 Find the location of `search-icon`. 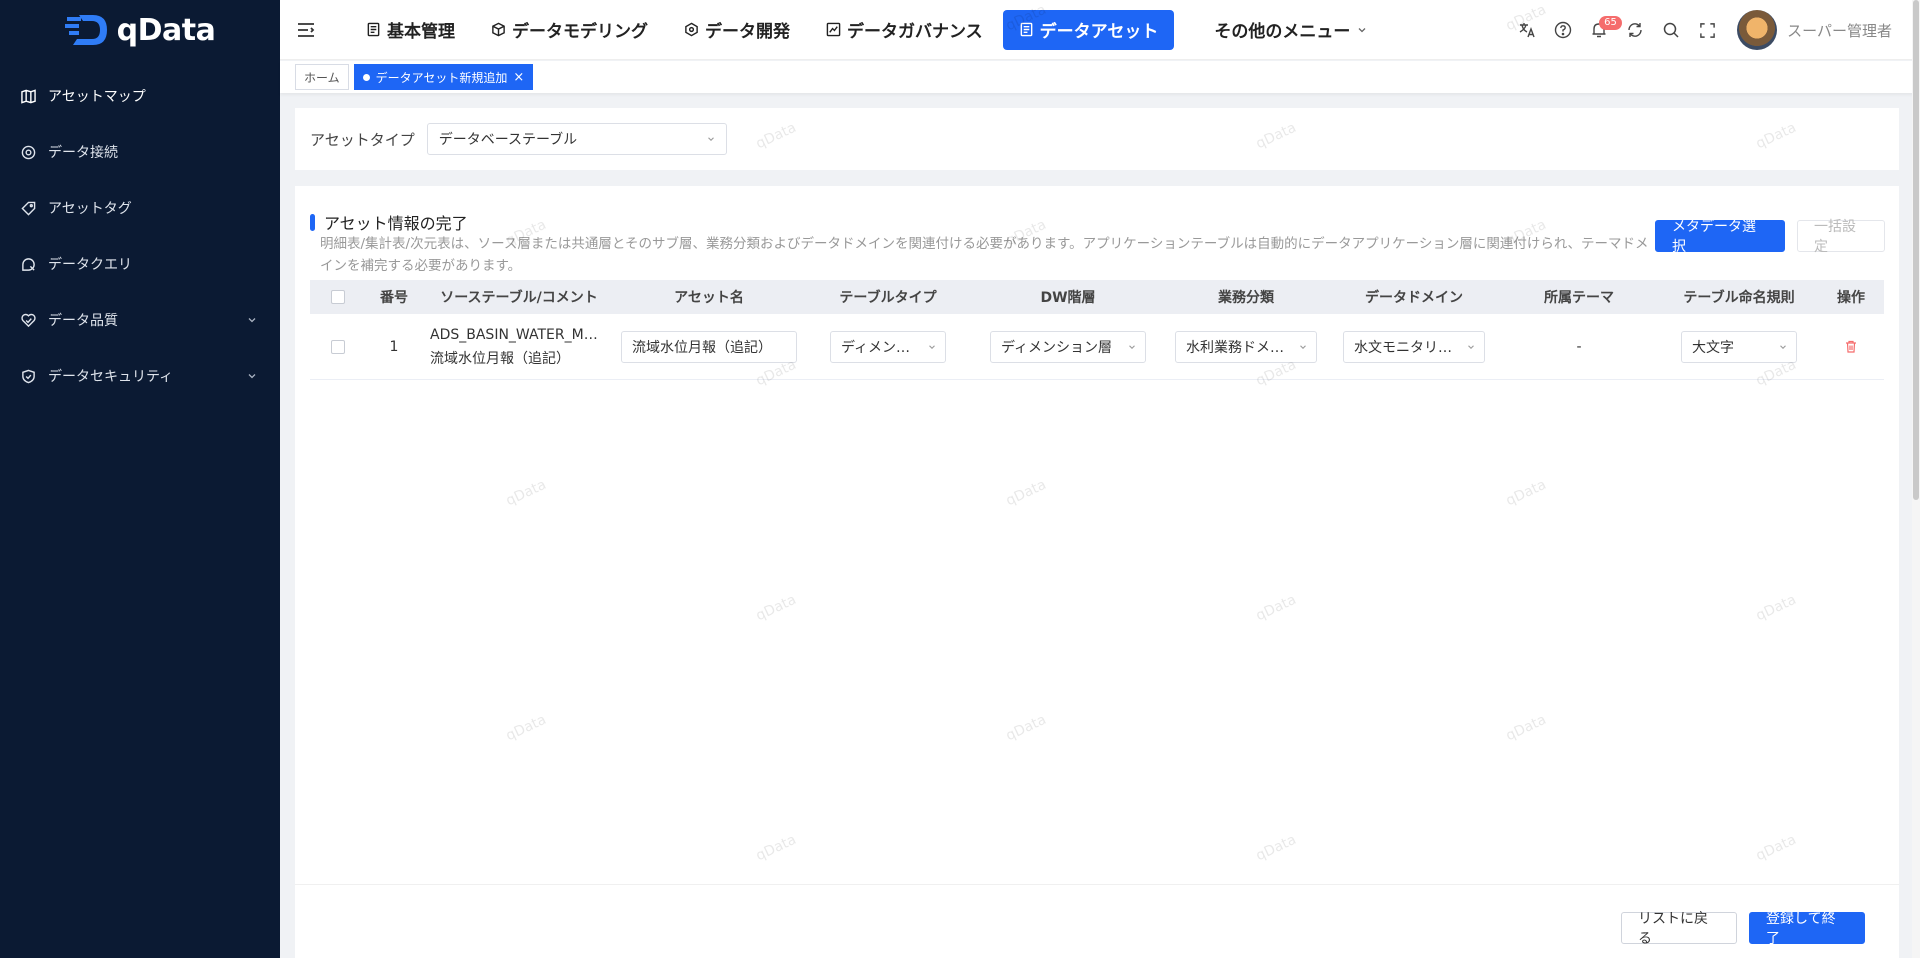

search-icon is located at coordinates (1671, 30).